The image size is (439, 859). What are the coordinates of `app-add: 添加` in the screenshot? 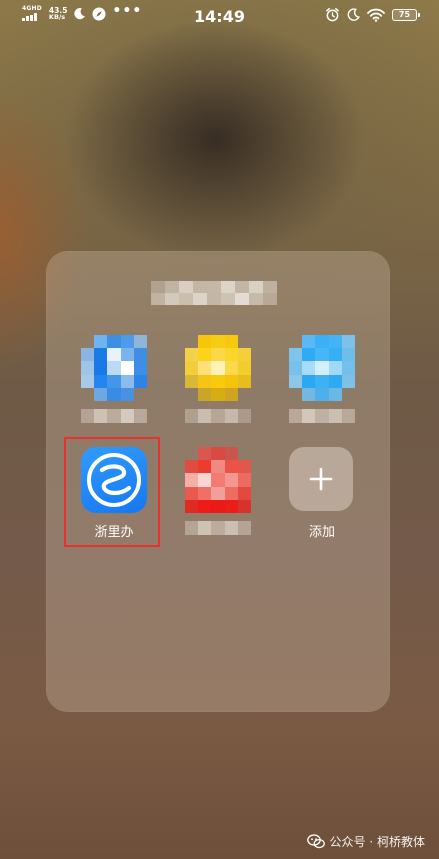 It's located at (322, 493).